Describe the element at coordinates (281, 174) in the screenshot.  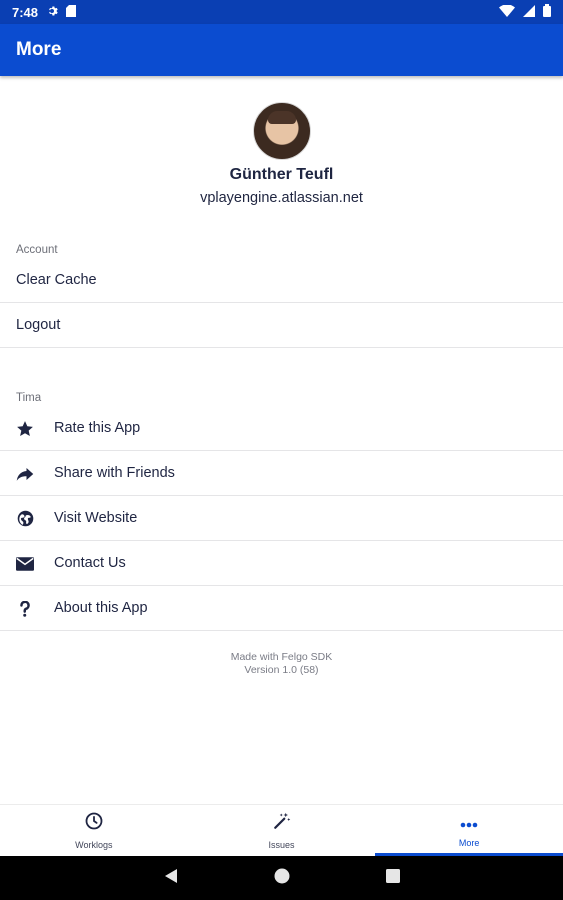
I see `user-name: Günther Teufl` at that location.